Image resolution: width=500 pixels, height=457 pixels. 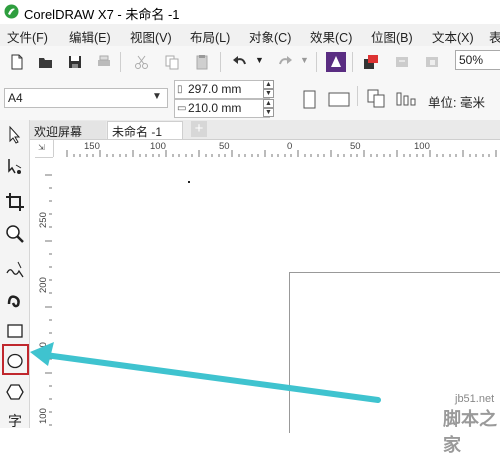 I want to click on ruler-label: 200, so click(x=43, y=285).